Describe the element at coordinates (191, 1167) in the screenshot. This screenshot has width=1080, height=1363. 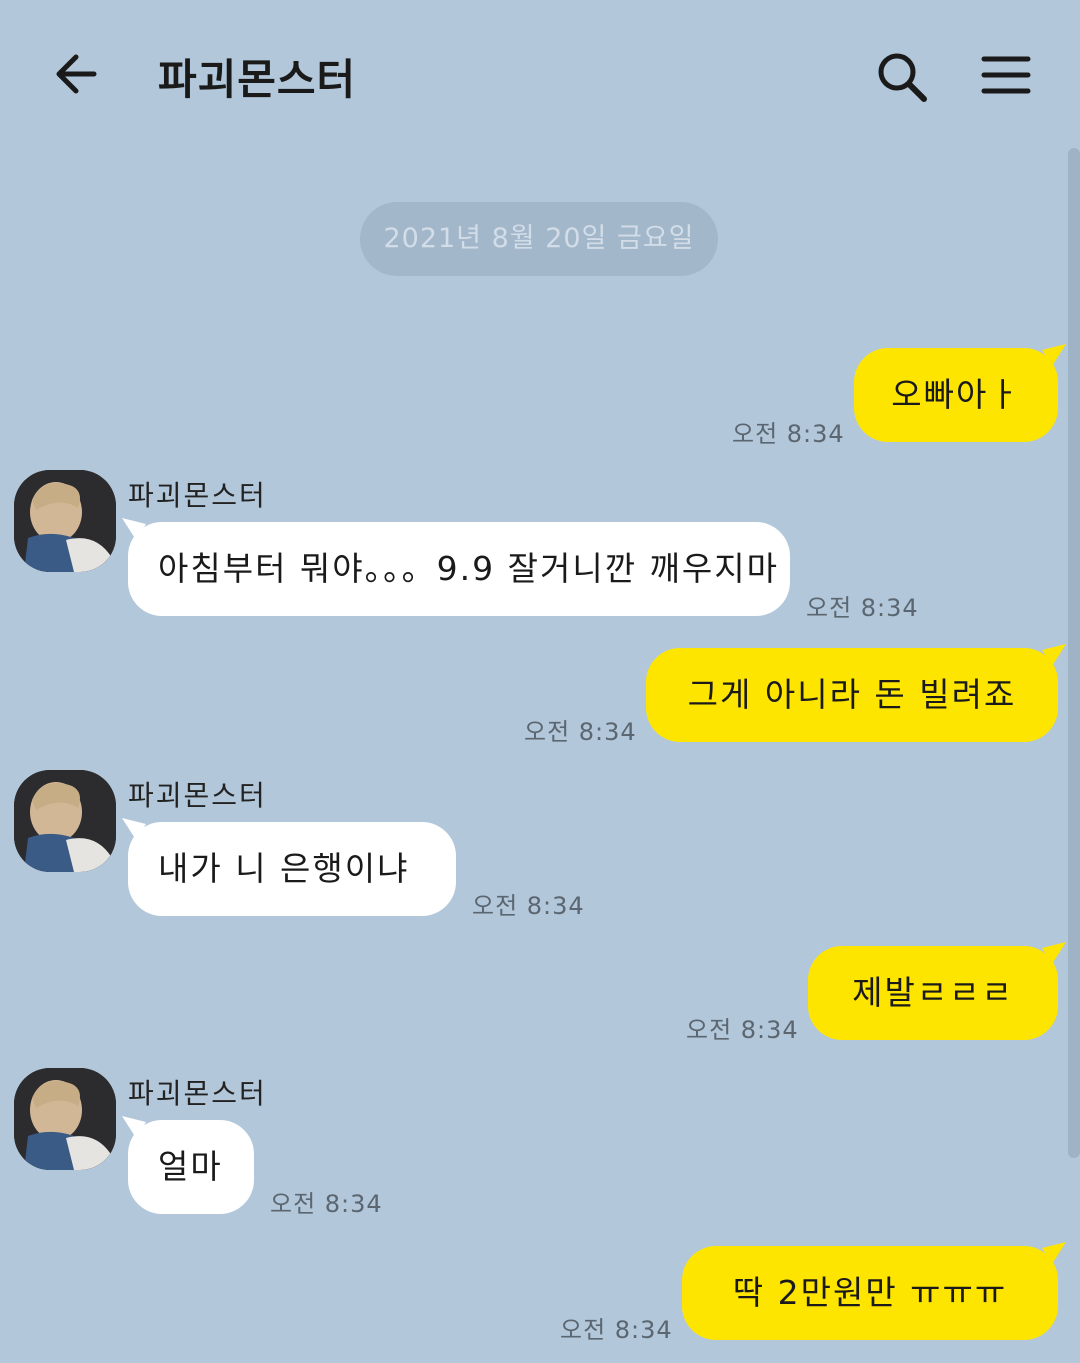
I see `their-message-bubble: 얼마` at that location.